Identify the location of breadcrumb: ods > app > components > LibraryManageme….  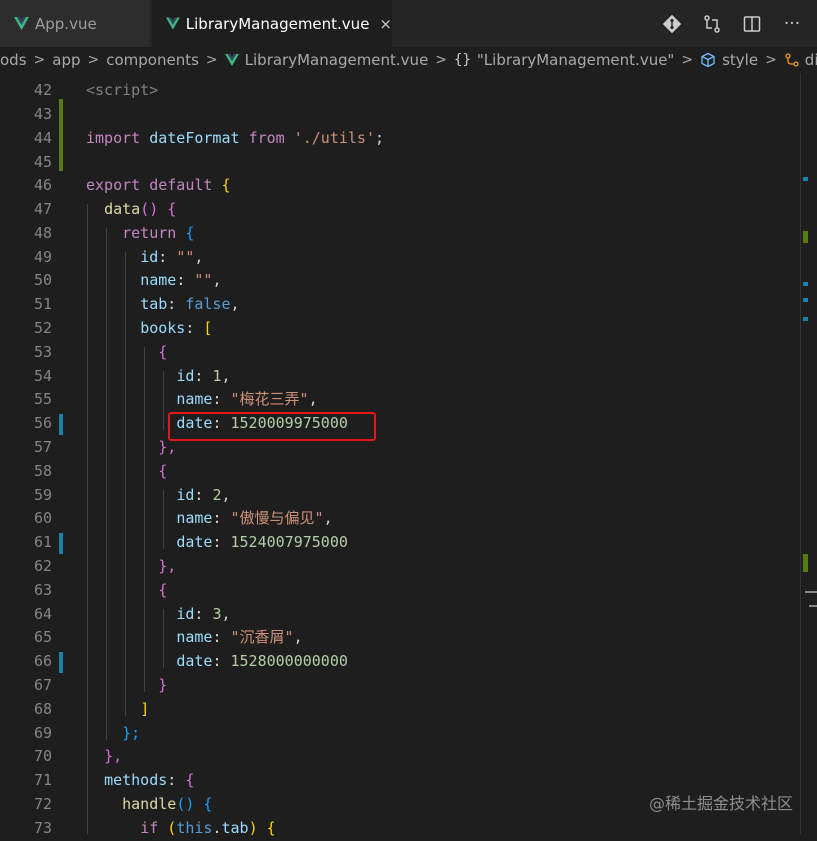
(408, 60).